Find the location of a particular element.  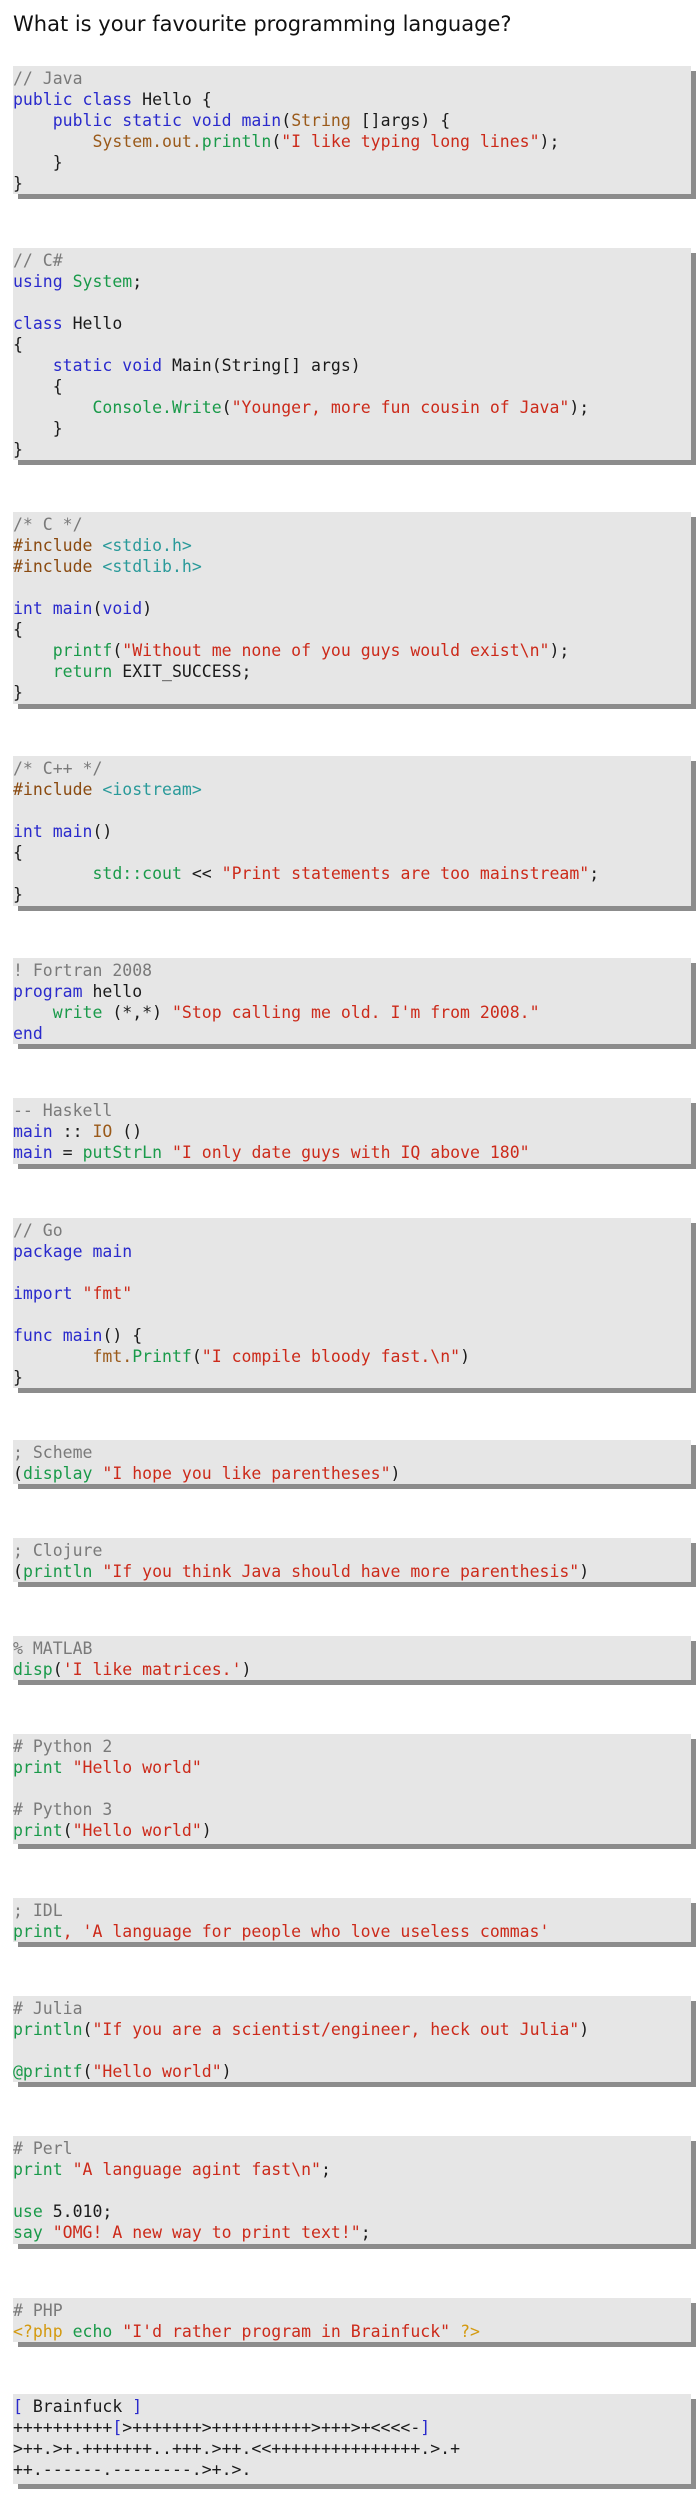

type-token: System.out. is located at coordinates (147, 141).